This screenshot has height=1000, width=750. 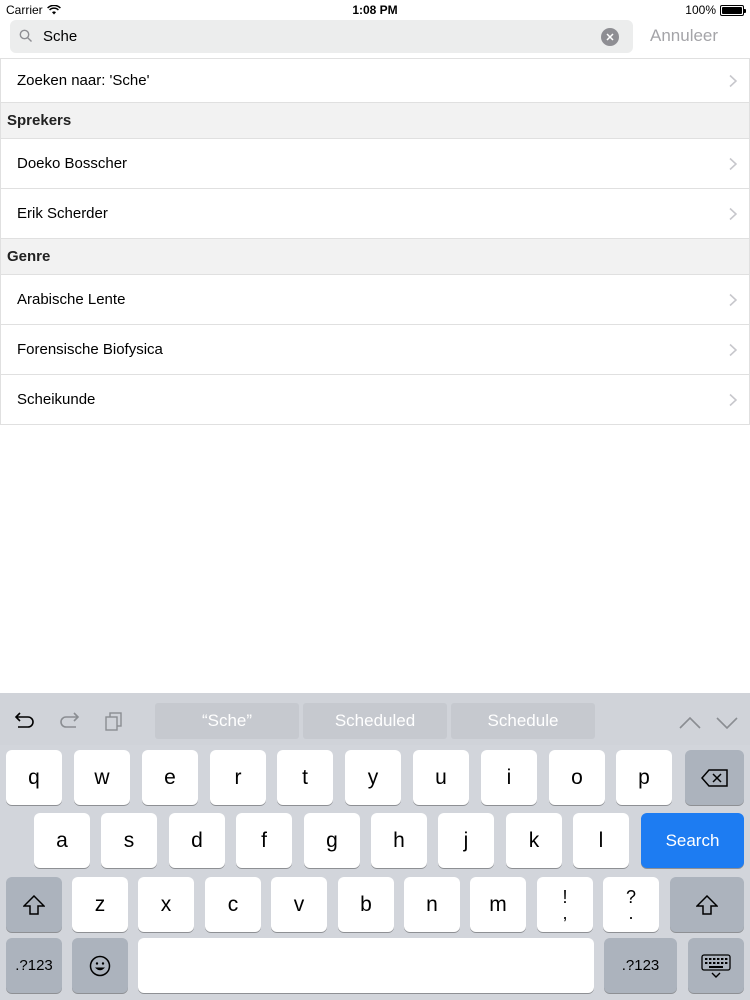 I want to click on emoji-icon, so click(x=100, y=965).